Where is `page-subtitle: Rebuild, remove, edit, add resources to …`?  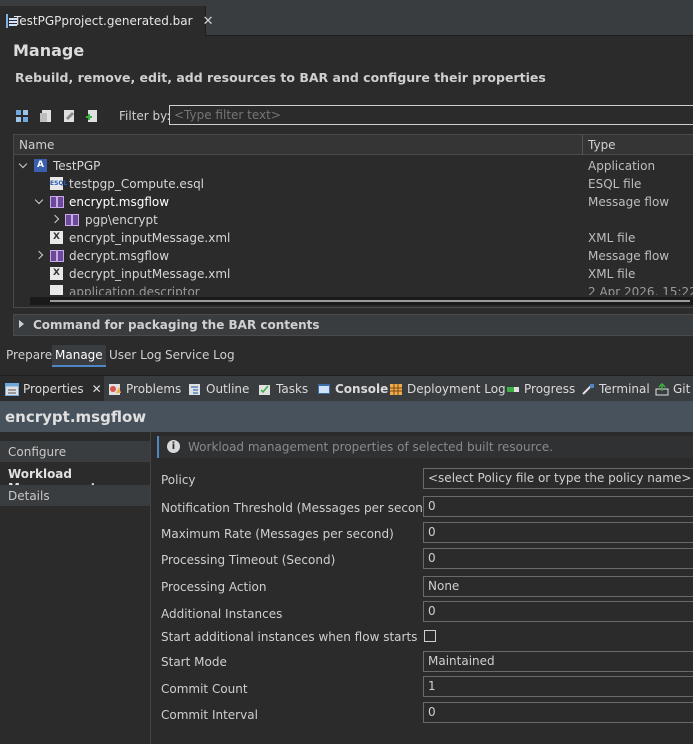 page-subtitle: Rebuild, remove, edit, add resources to … is located at coordinates (280, 77).